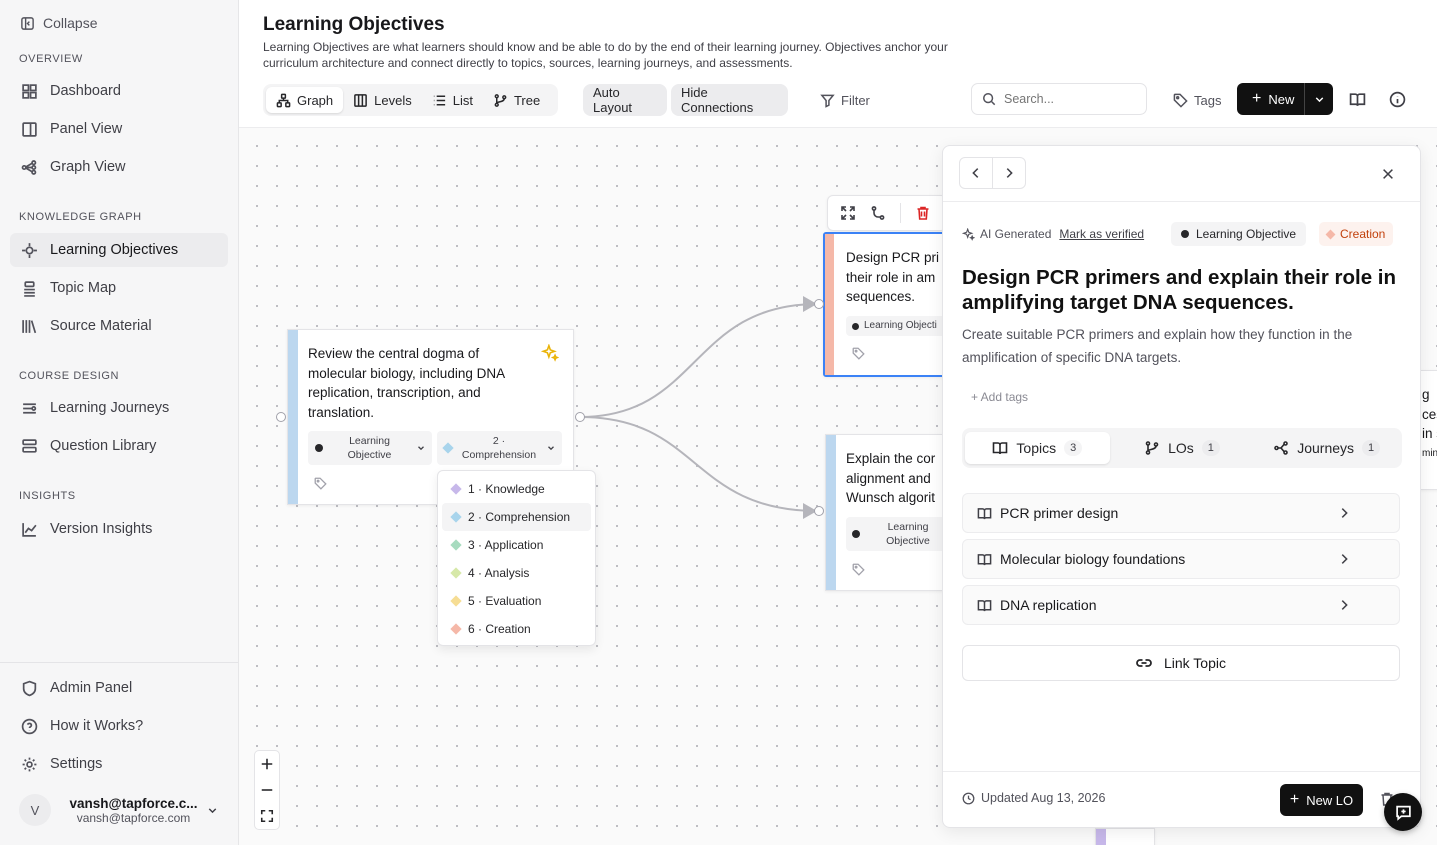 The image size is (1437, 845). What do you see at coordinates (923, 213) in the screenshot?
I see `trash-icon` at bounding box center [923, 213].